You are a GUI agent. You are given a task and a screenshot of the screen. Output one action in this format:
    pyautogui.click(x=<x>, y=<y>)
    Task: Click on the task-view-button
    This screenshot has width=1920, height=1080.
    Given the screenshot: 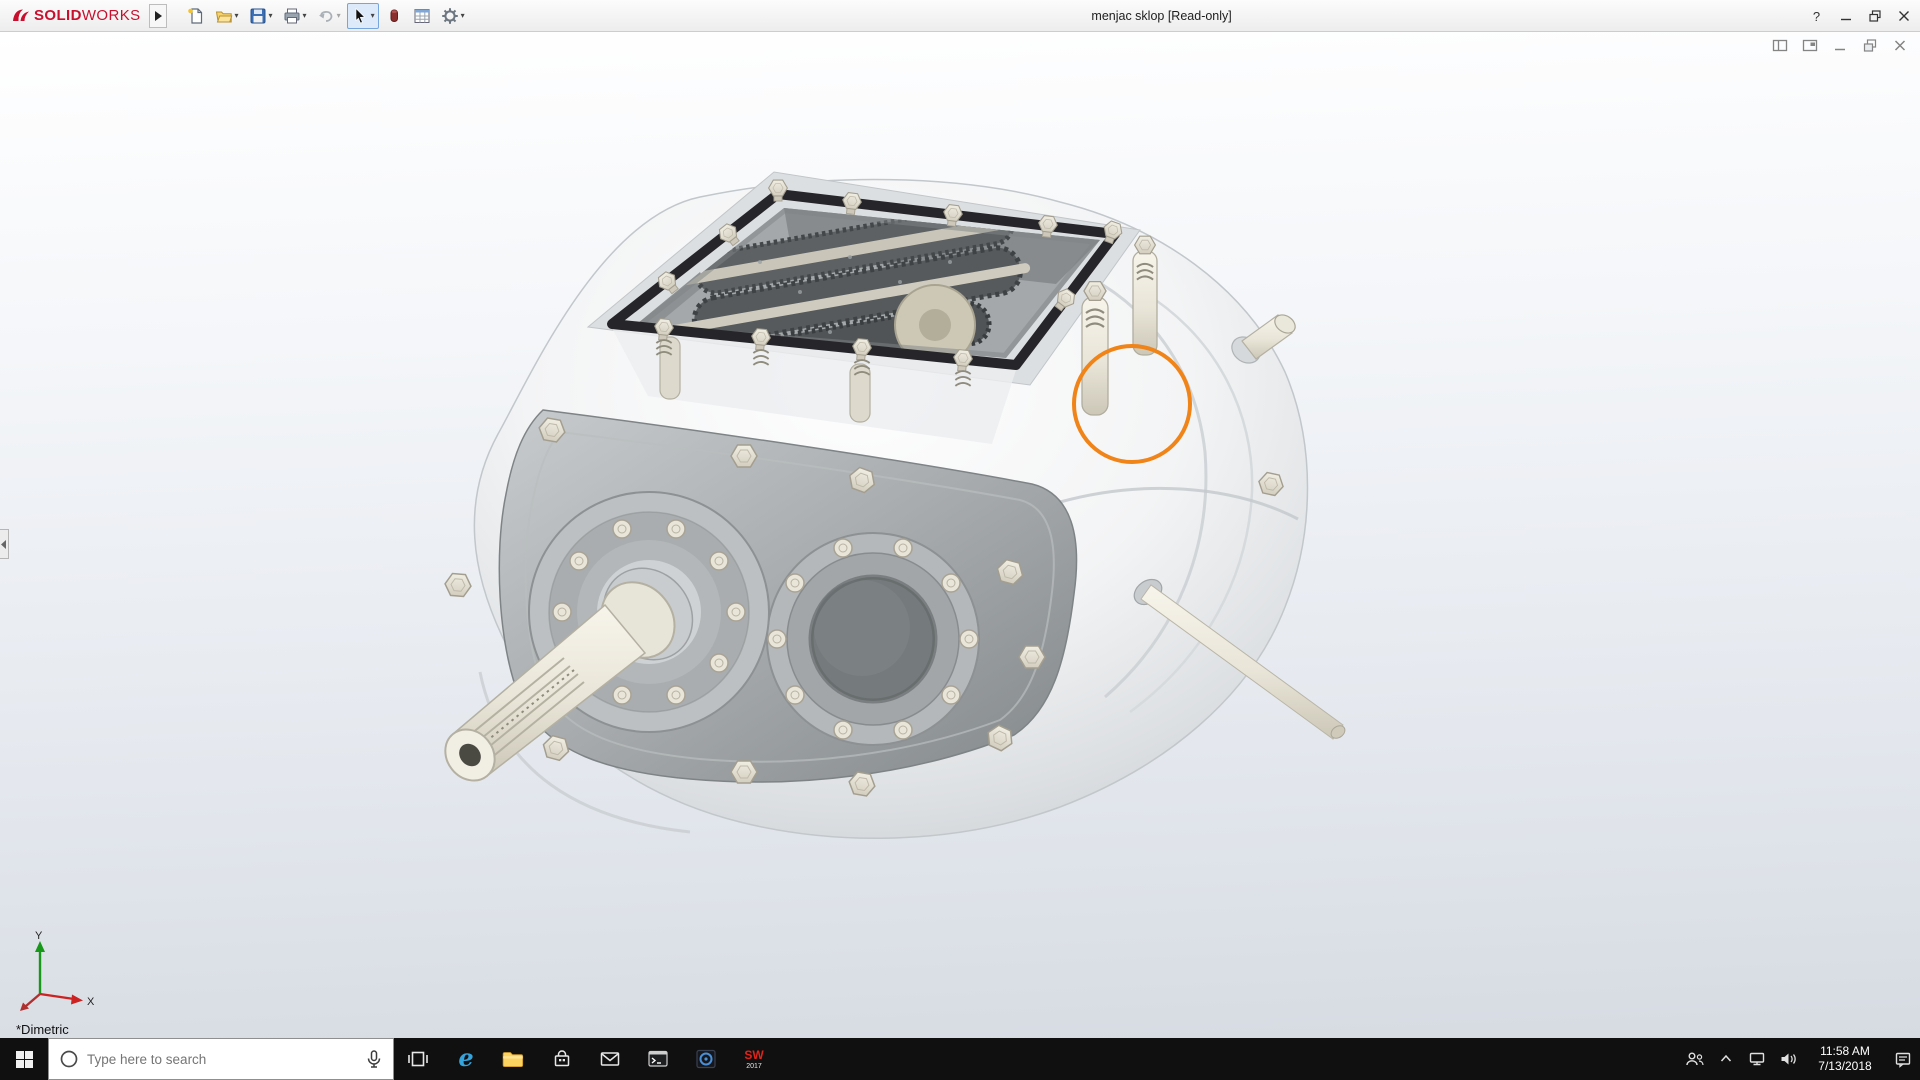 What is the action you would take?
    pyautogui.click(x=418, y=1059)
    